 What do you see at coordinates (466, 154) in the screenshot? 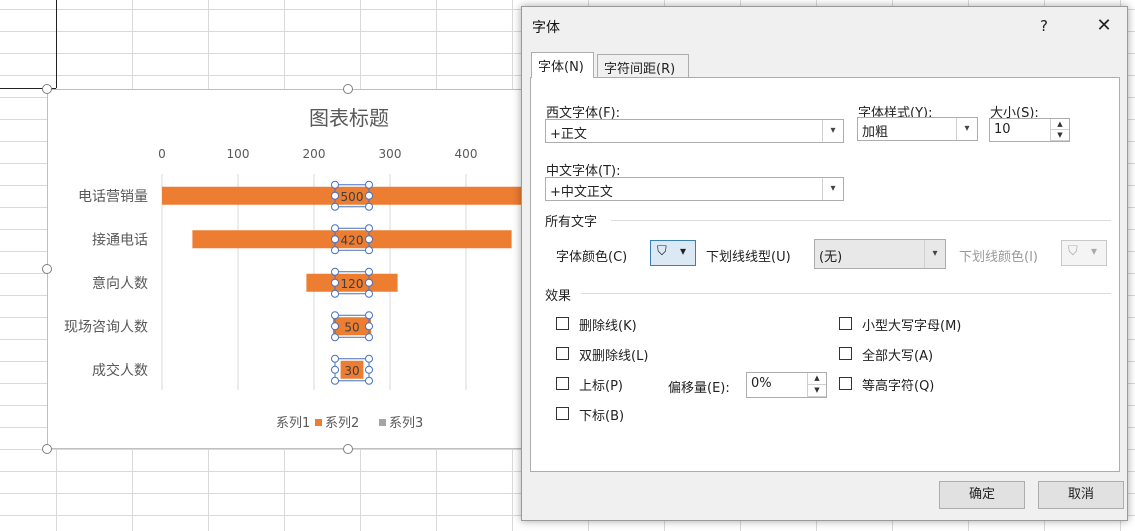
I see `x-tick-label: 400` at bounding box center [466, 154].